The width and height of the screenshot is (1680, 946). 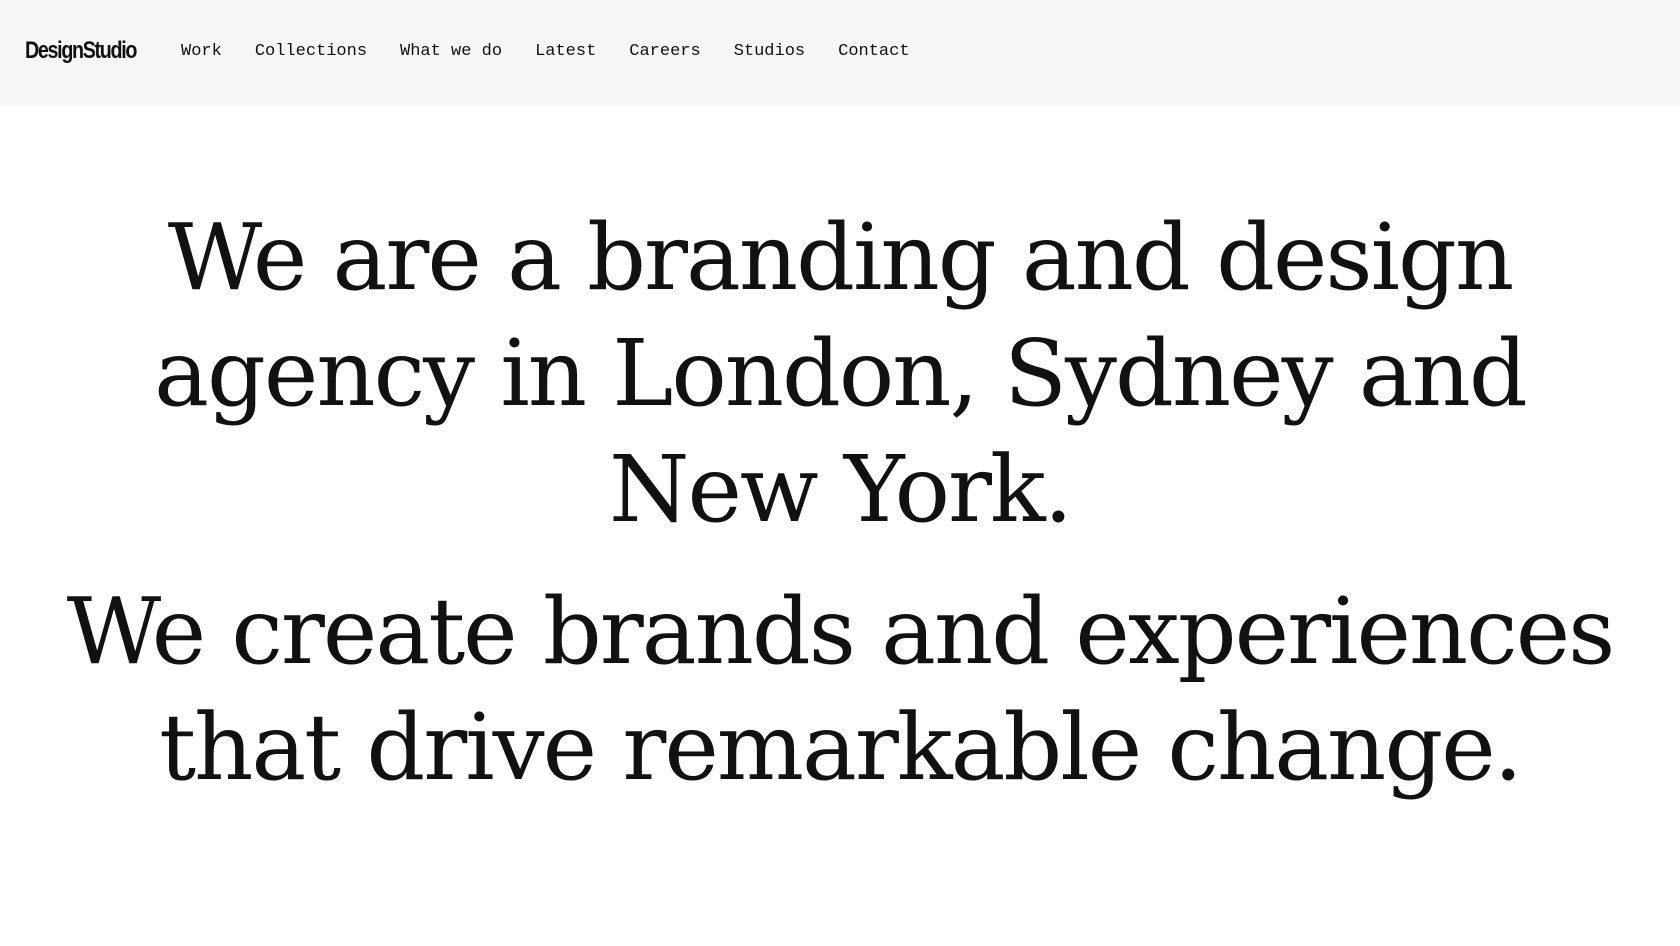 What do you see at coordinates (664, 52) in the screenshot?
I see `nav-item-careers: Careers` at bounding box center [664, 52].